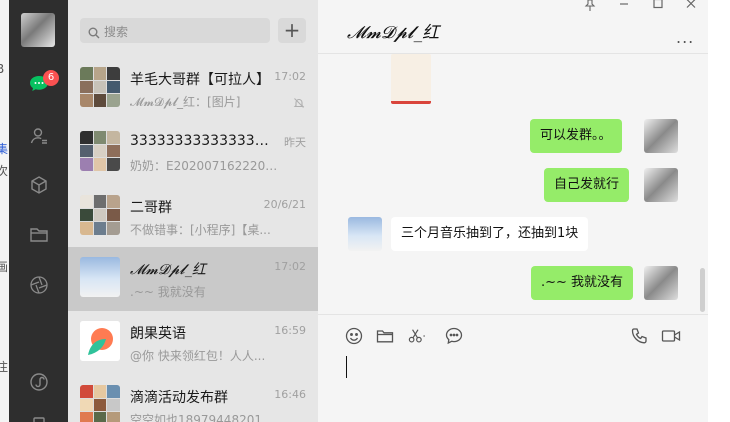  Describe the element at coordinates (702, 290) in the screenshot. I see `scrollbar` at that location.